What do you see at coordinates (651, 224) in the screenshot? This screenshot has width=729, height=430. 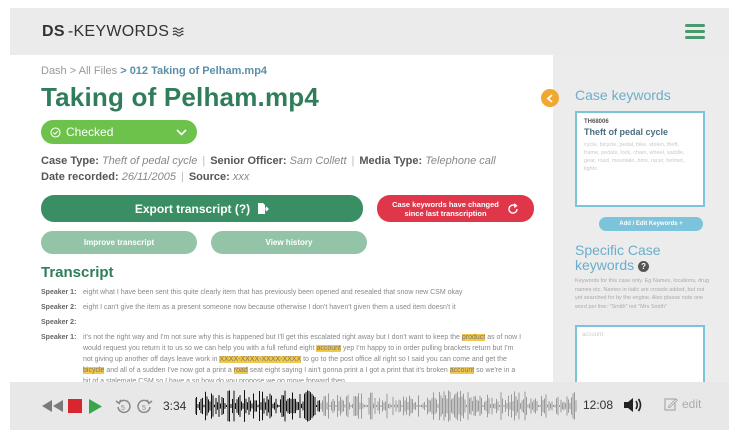 I see `add-edit-keywords-button: Add / Edit Keywords +` at bounding box center [651, 224].